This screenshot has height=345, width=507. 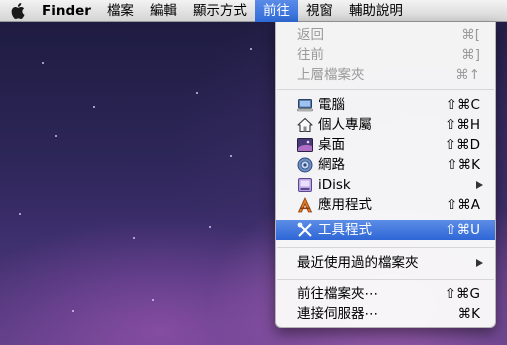 I want to click on menu-item-label: 工具程式, so click(x=345, y=230).